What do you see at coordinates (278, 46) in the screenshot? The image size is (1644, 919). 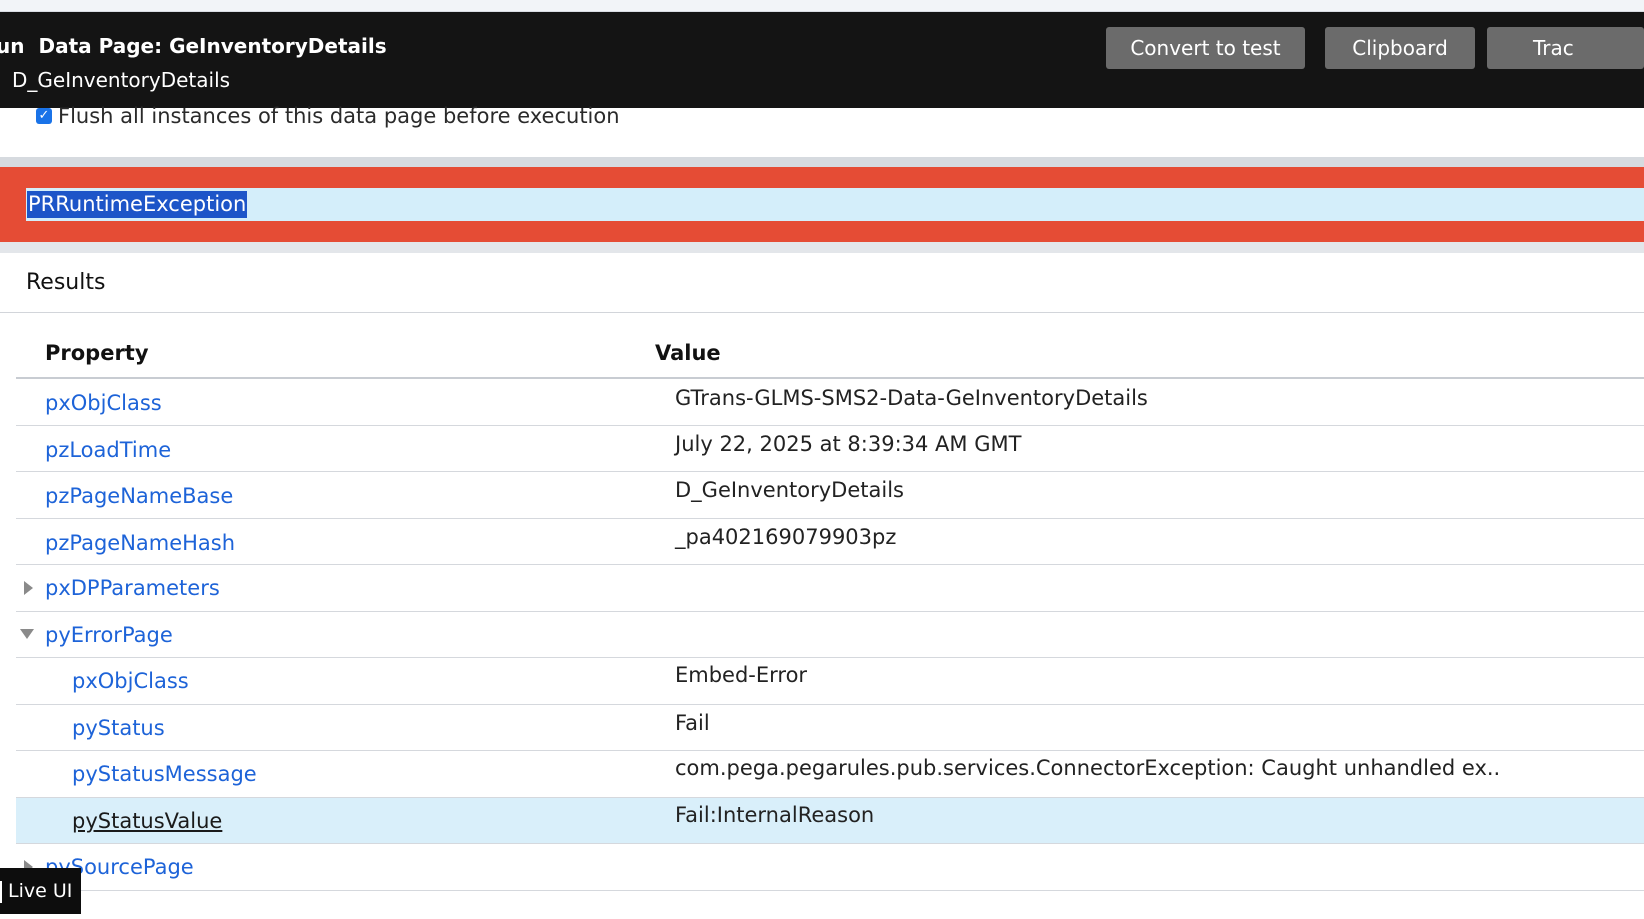 I see `title-name: GeInventoryDetails` at bounding box center [278, 46].